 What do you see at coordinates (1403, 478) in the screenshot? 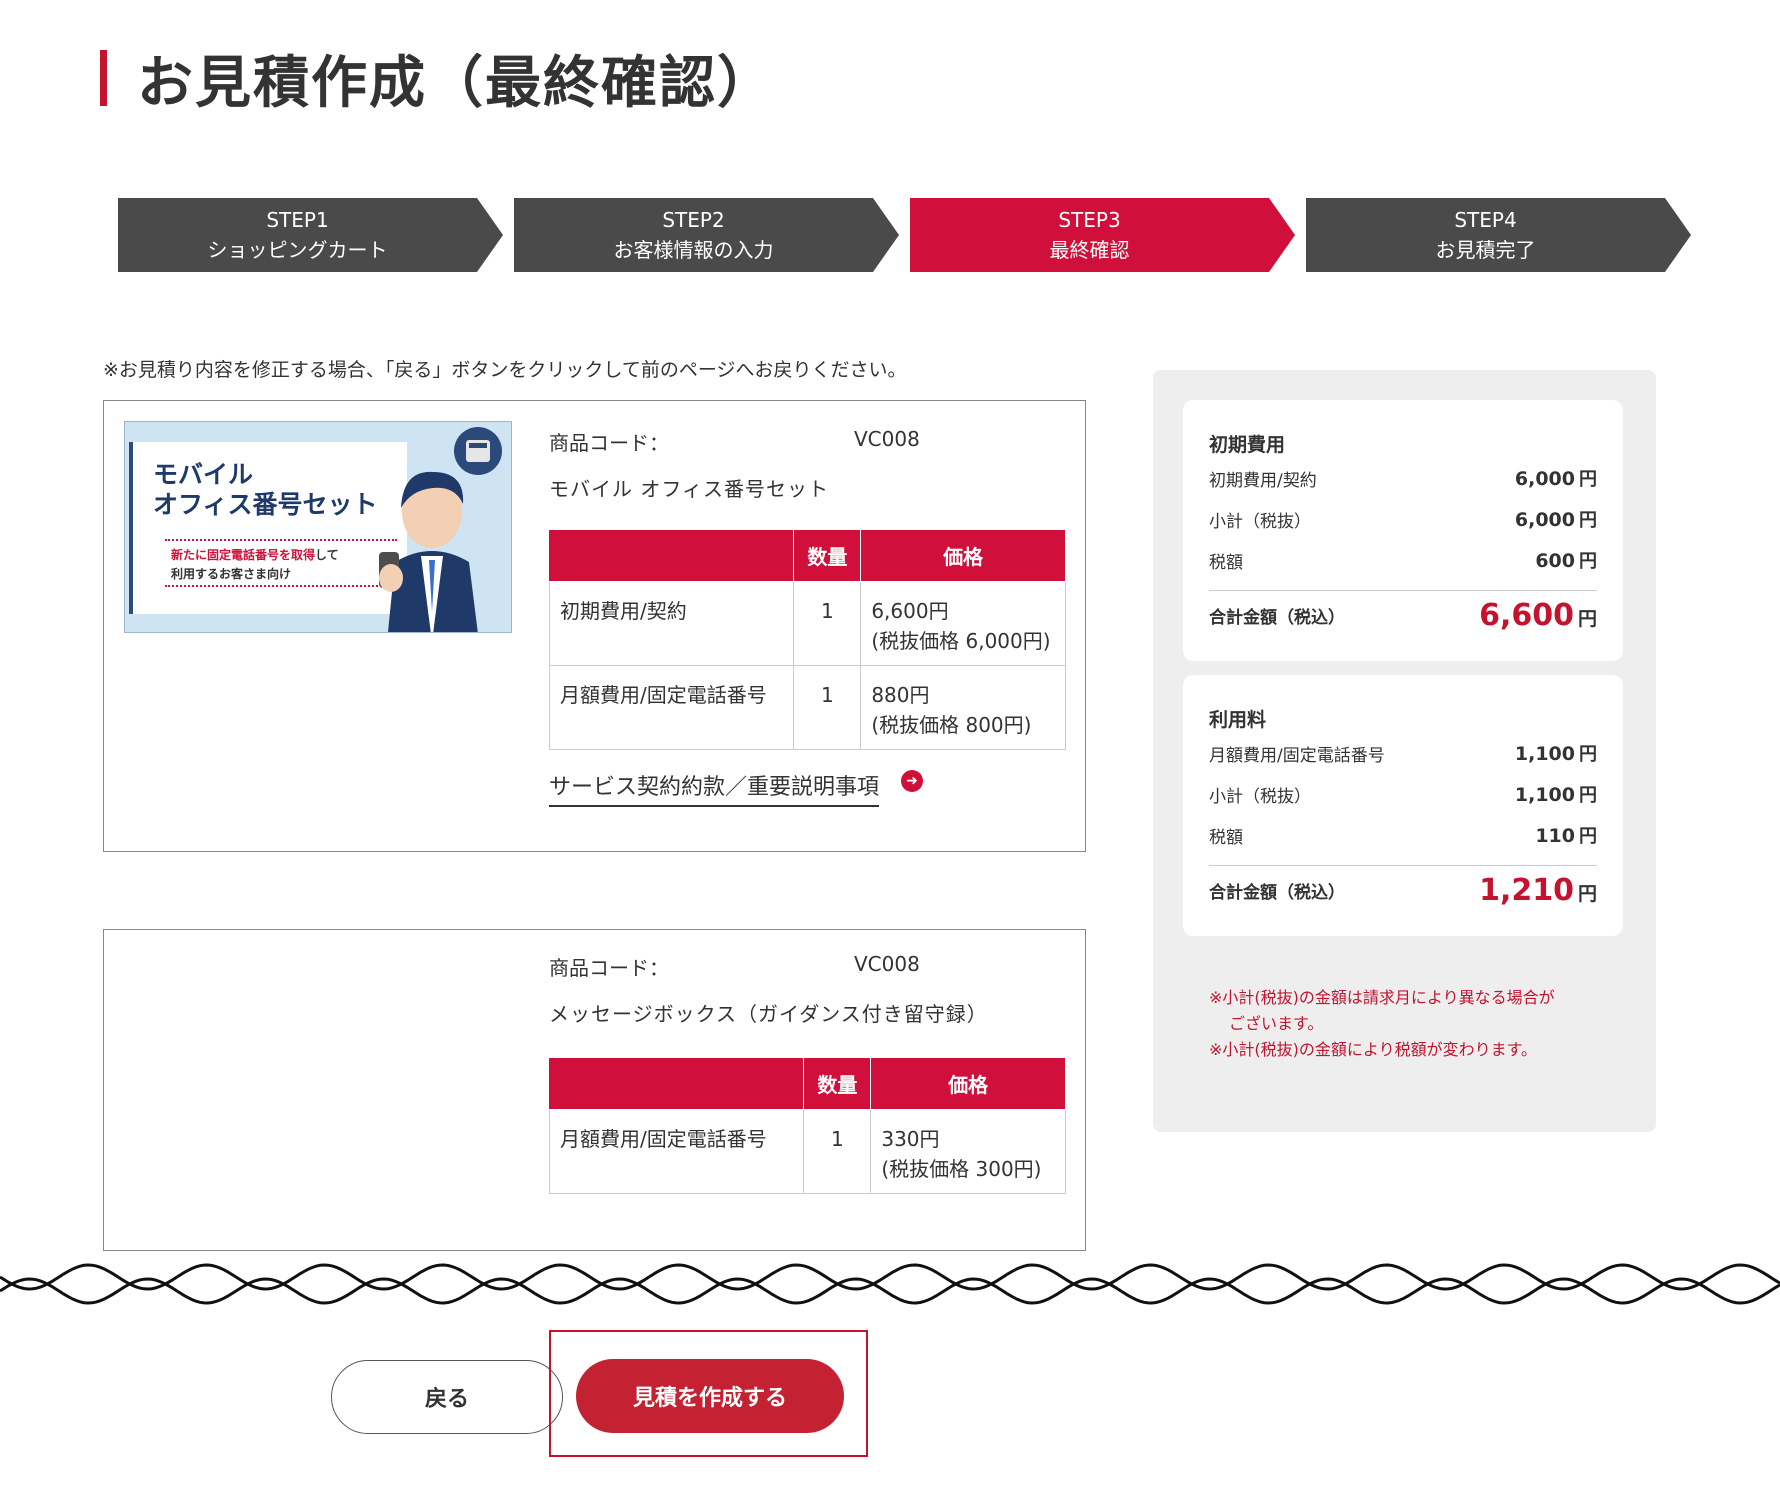
I see `summary-row: 初期費用/契約 6,000 円` at bounding box center [1403, 478].